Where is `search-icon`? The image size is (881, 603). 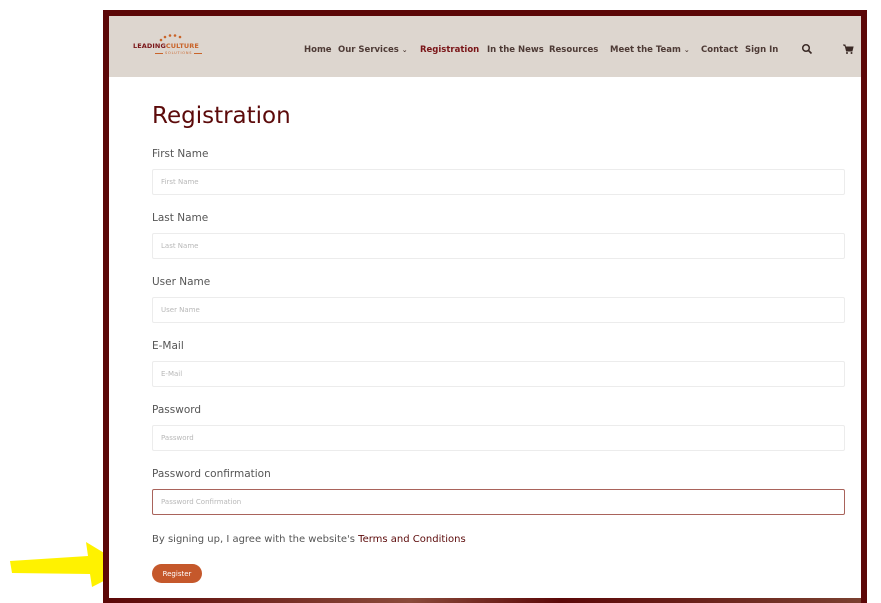
search-icon is located at coordinates (807, 49).